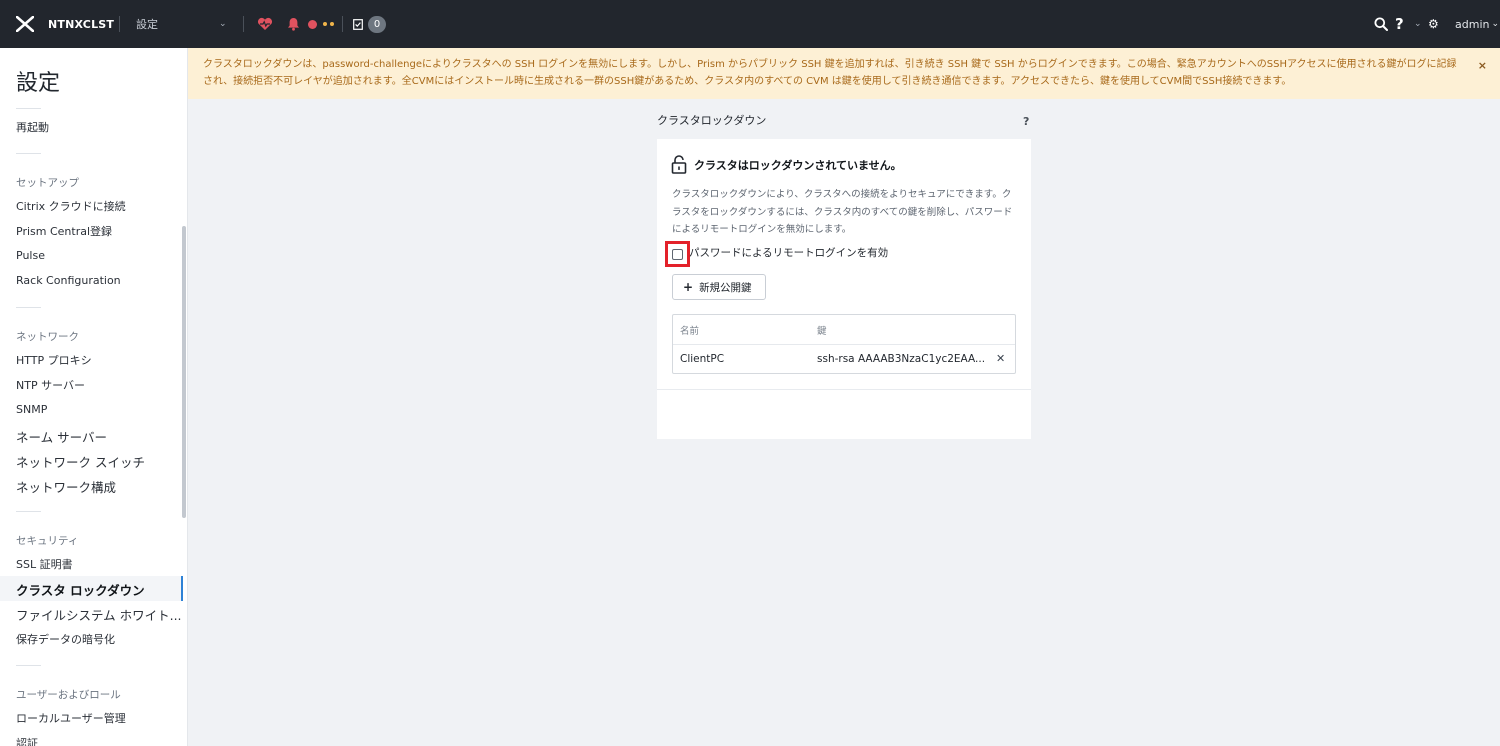  I want to click on sidebar-section-users-roles: ユーザーおよびロール, so click(68, 695).